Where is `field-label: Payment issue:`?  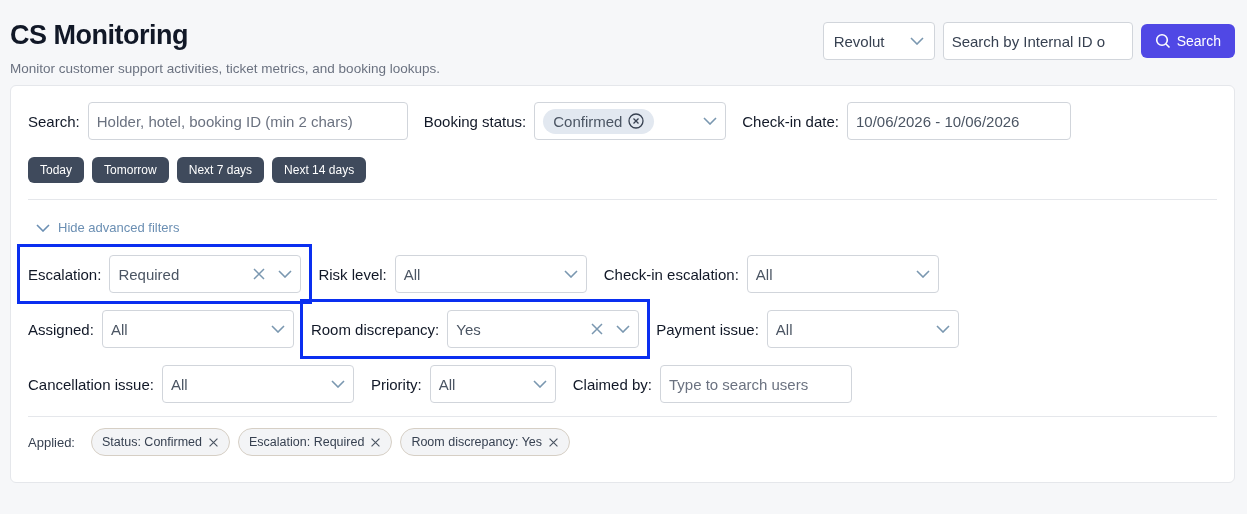 field-label: Payment issue: is located at coordinates (707, 329).